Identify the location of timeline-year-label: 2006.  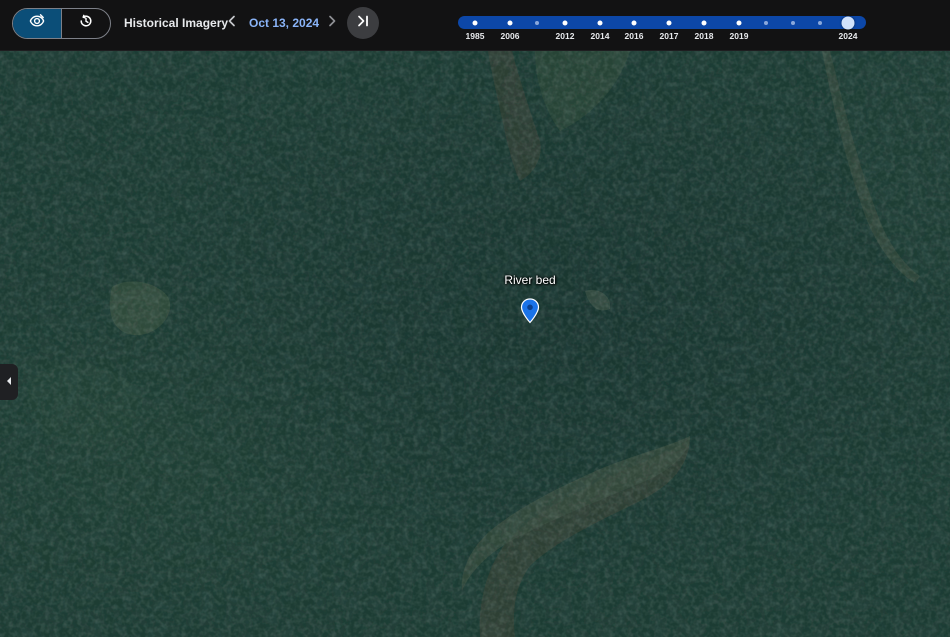
(510, 36).